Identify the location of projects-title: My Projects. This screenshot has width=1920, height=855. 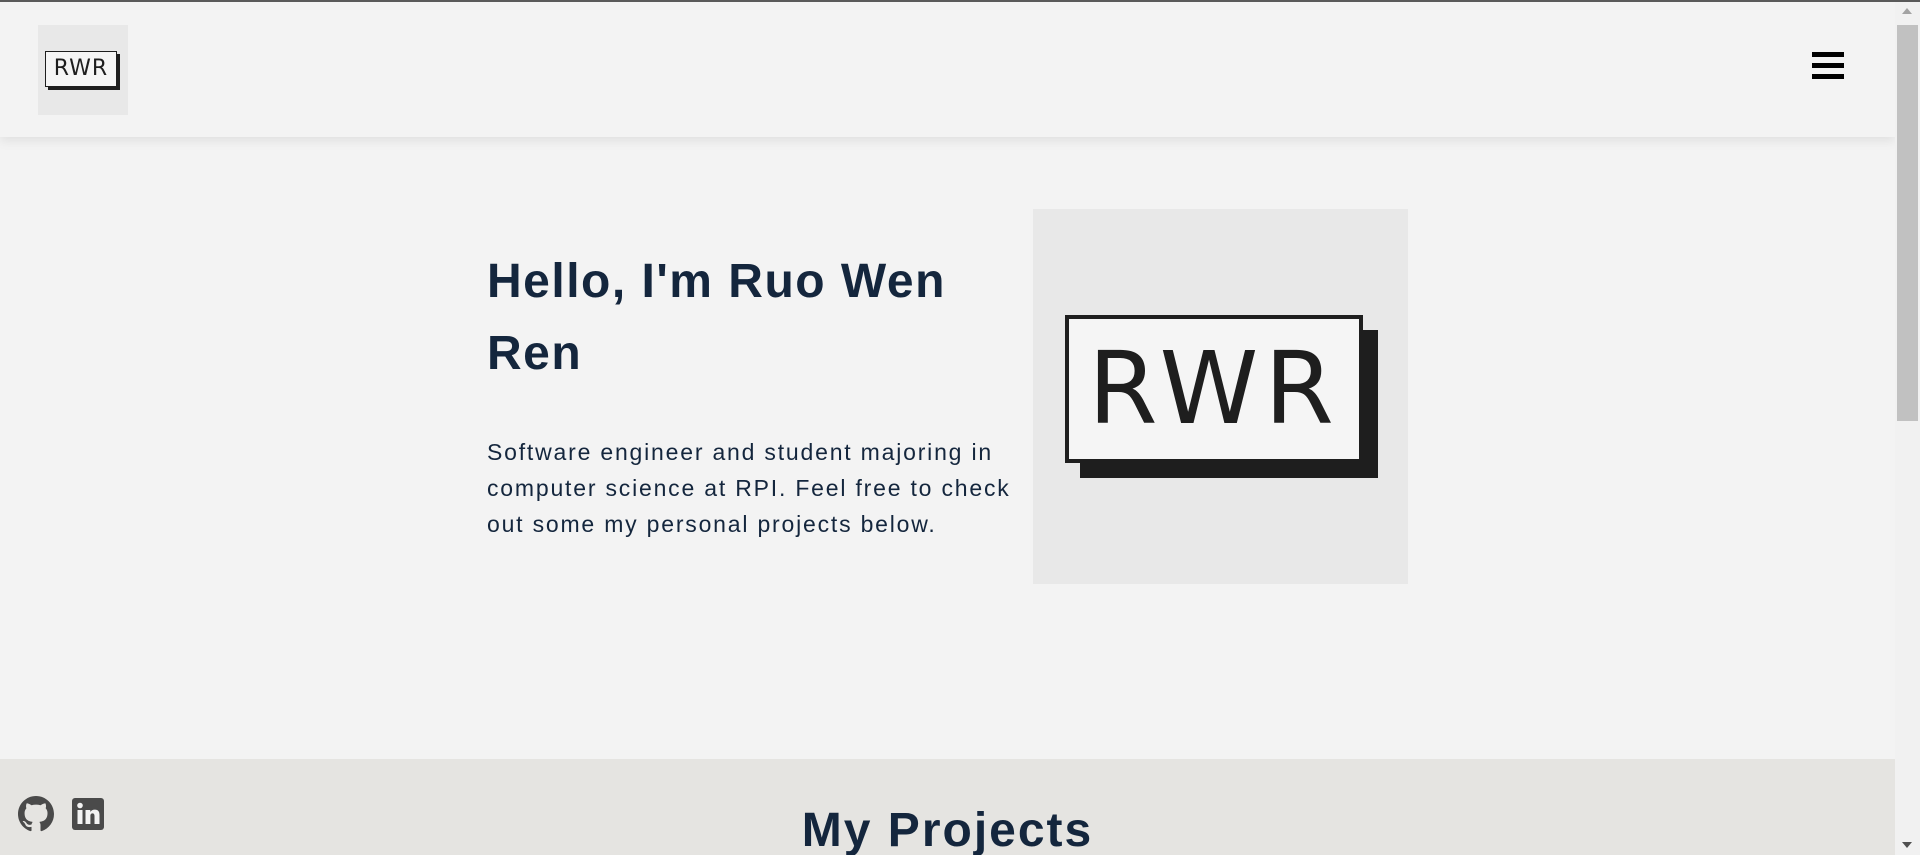
(947, 829).